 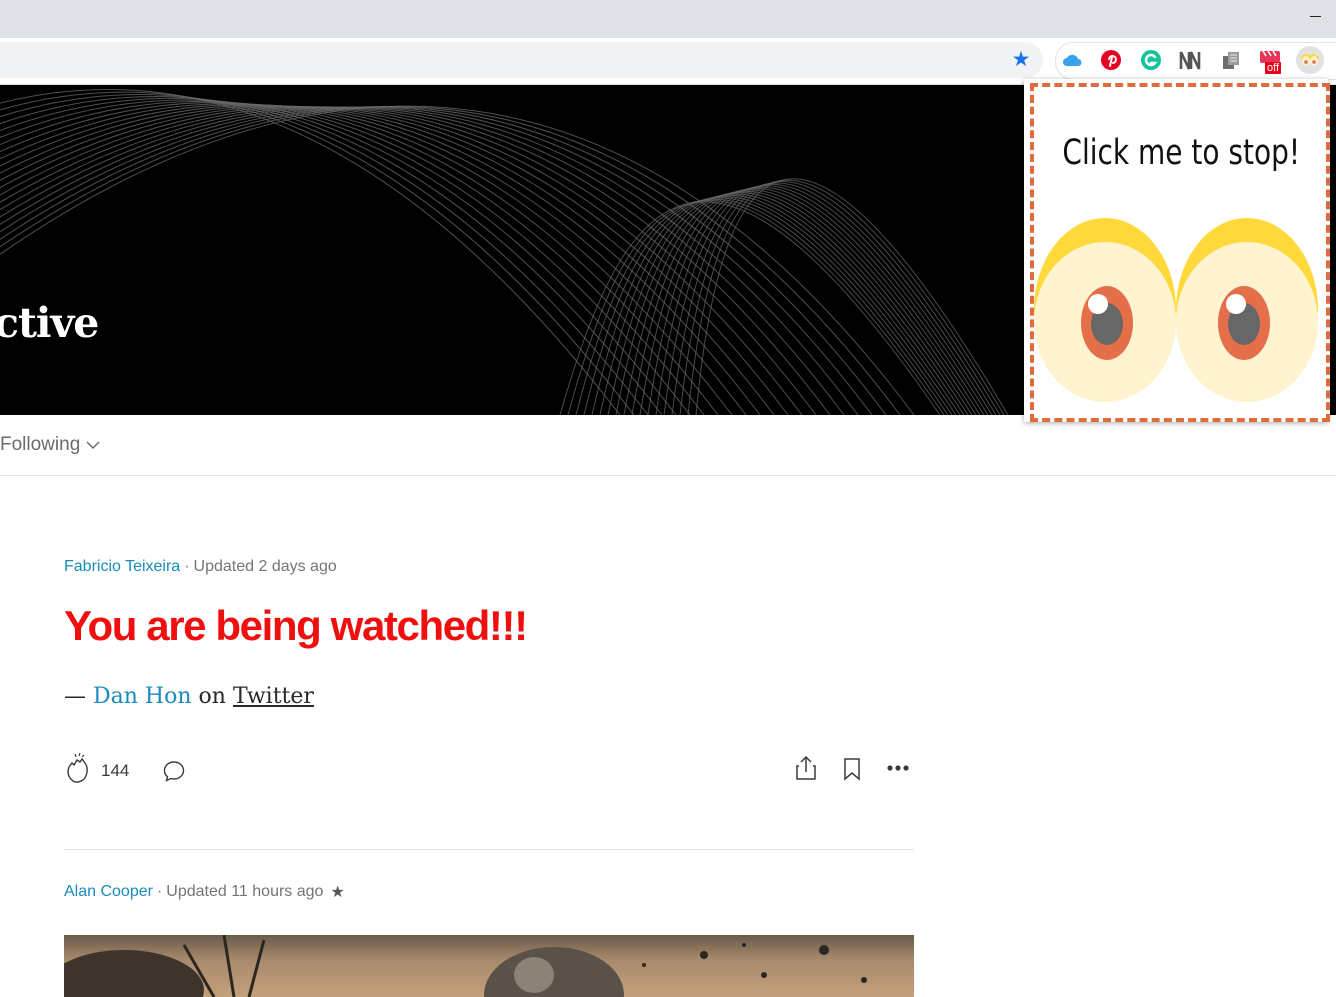 I want to click on following-dropdown: Following, so click(x=50, y=445).